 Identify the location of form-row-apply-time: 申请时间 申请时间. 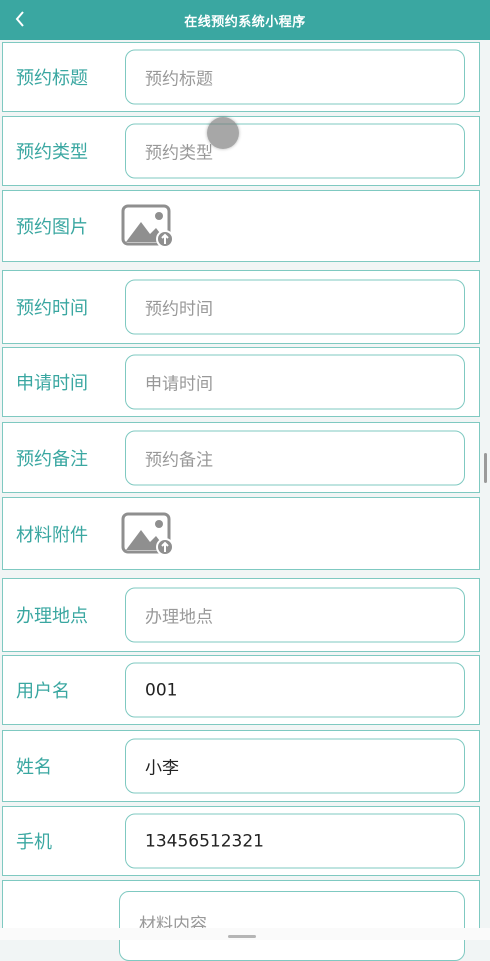
(241, 382).